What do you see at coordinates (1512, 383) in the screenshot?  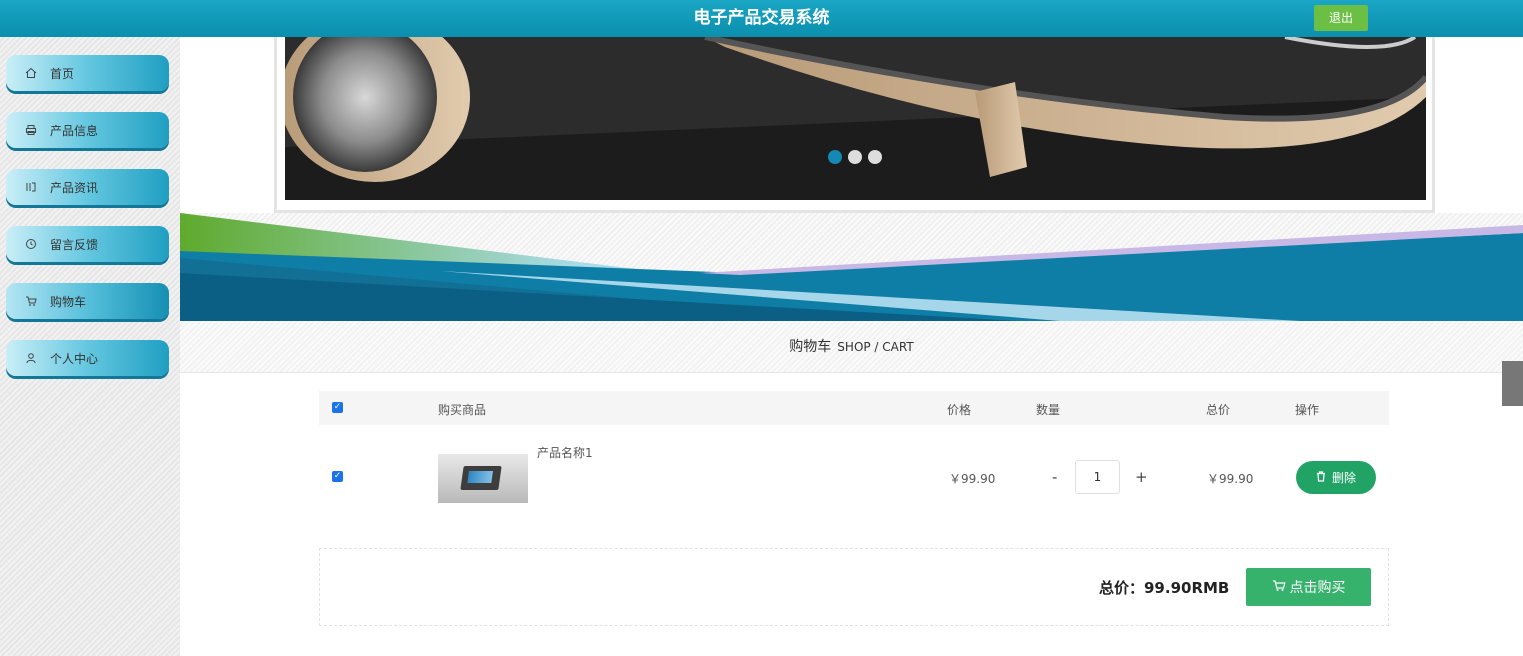 I see `side-panel-toggle` at bounding box center [1512, 383].